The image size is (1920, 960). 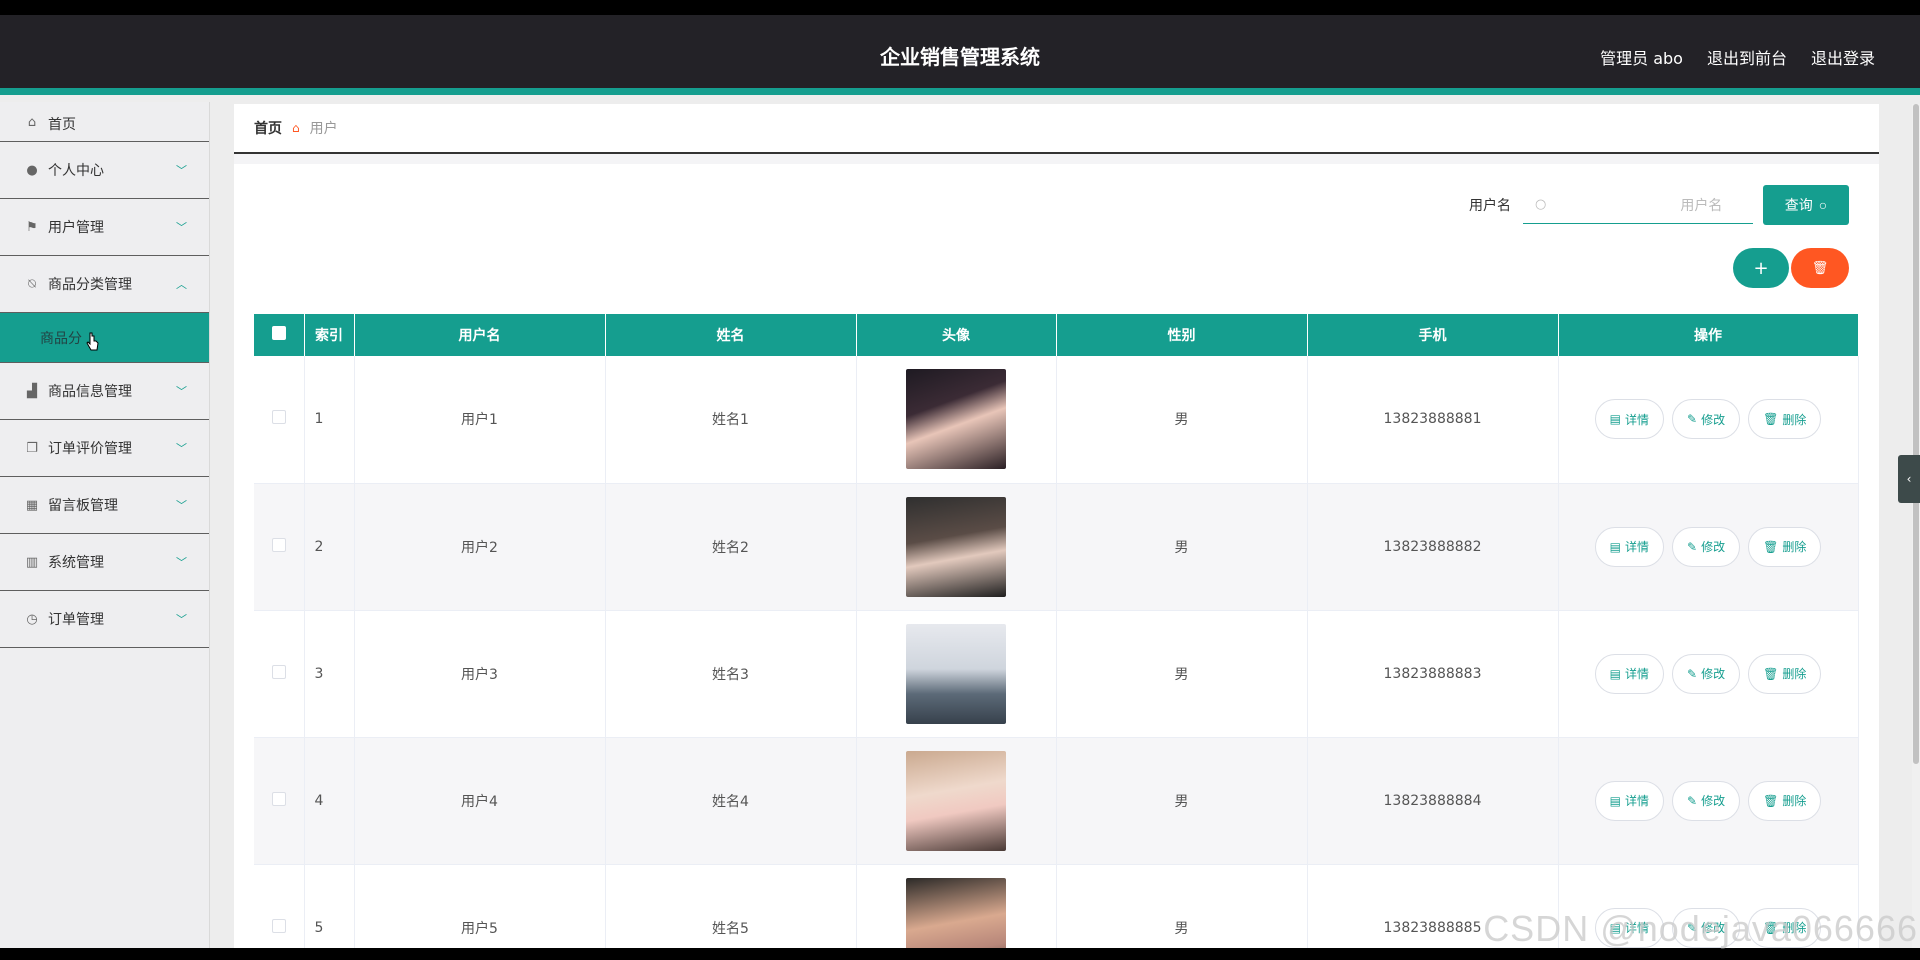 What do you see at coordinates (1433, 547) in the screenshot?
I see `row-phone: 13823888882` at bounding box center [1433, 547].